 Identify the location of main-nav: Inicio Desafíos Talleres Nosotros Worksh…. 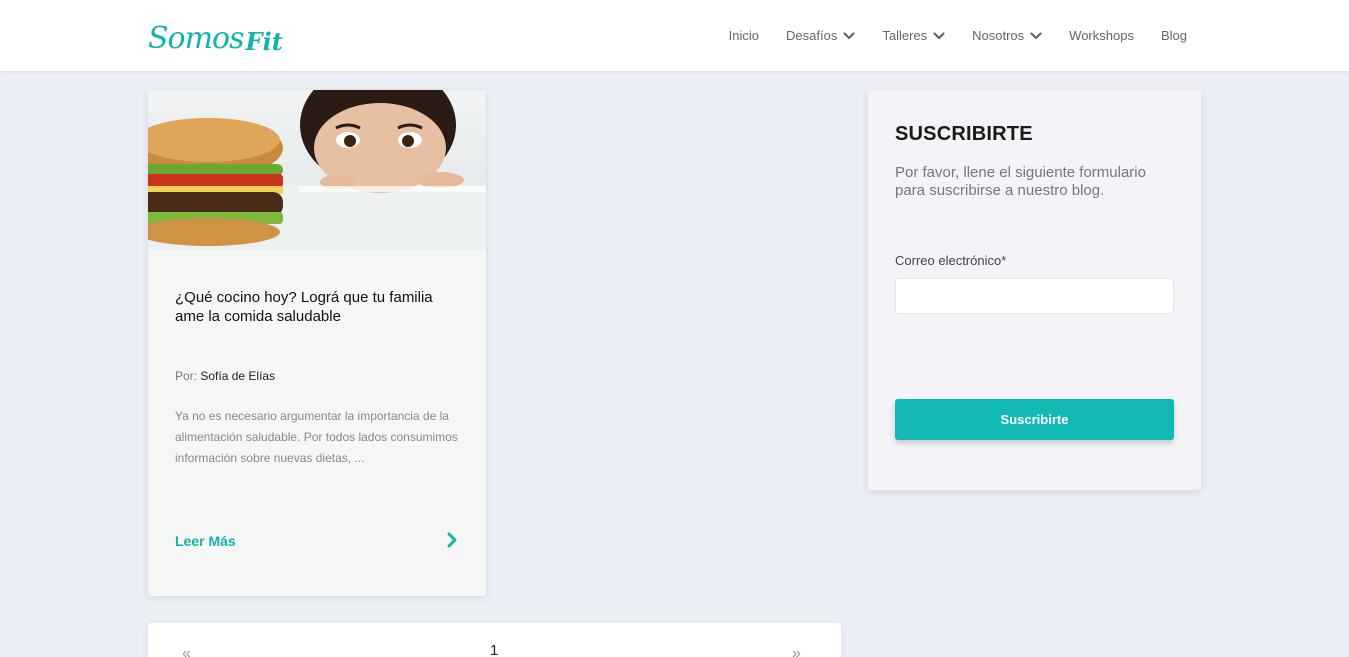
(944, 35).